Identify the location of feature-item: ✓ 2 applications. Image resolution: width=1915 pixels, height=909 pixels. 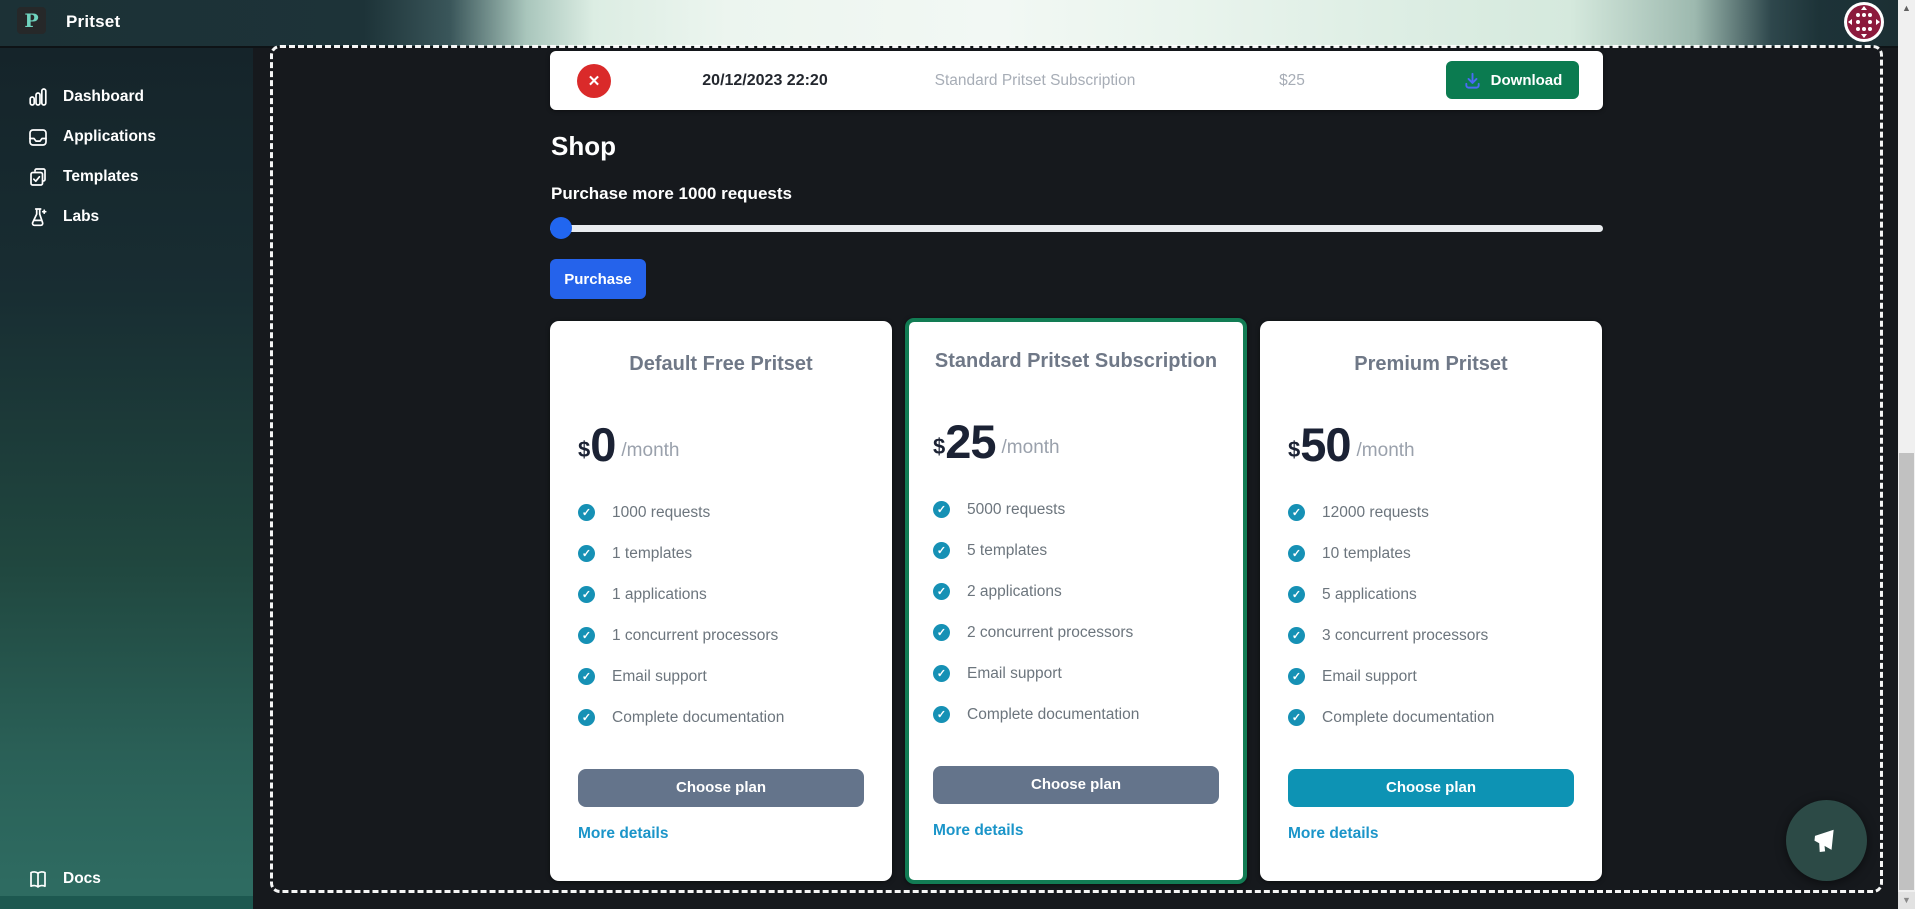
(1076, 592).